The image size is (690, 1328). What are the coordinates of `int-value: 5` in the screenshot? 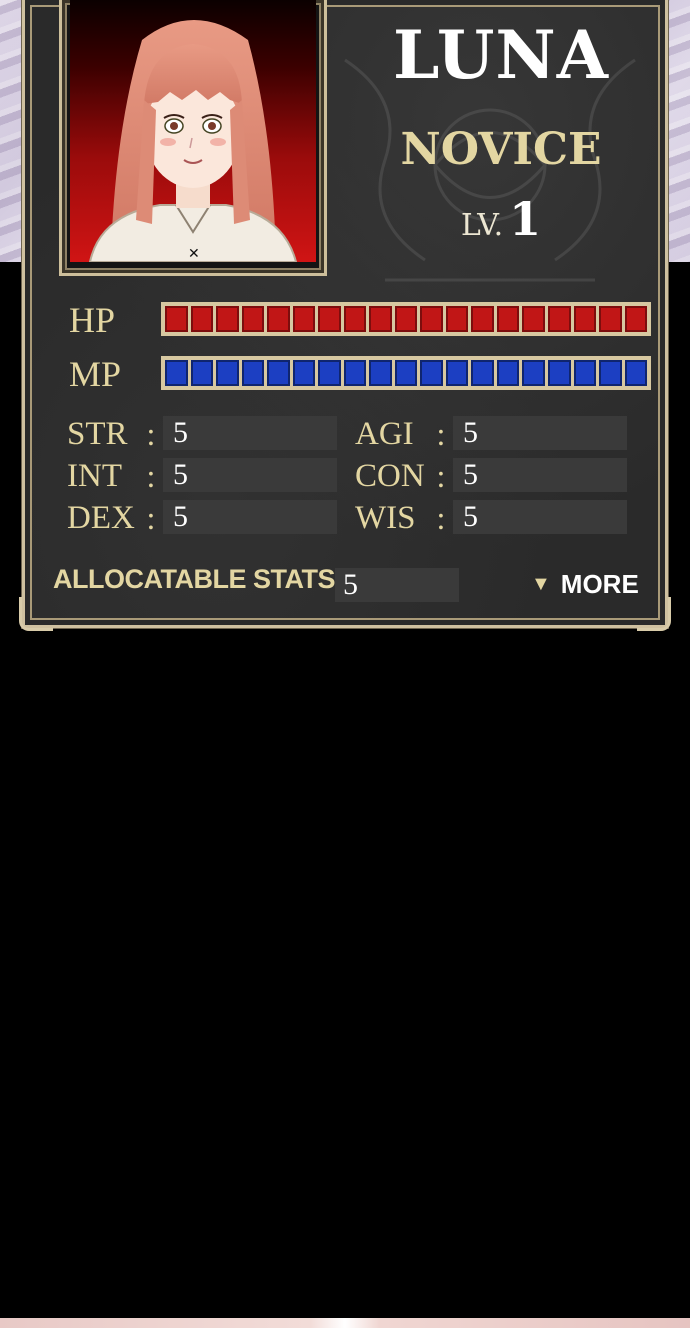 It's located at (250, 475).